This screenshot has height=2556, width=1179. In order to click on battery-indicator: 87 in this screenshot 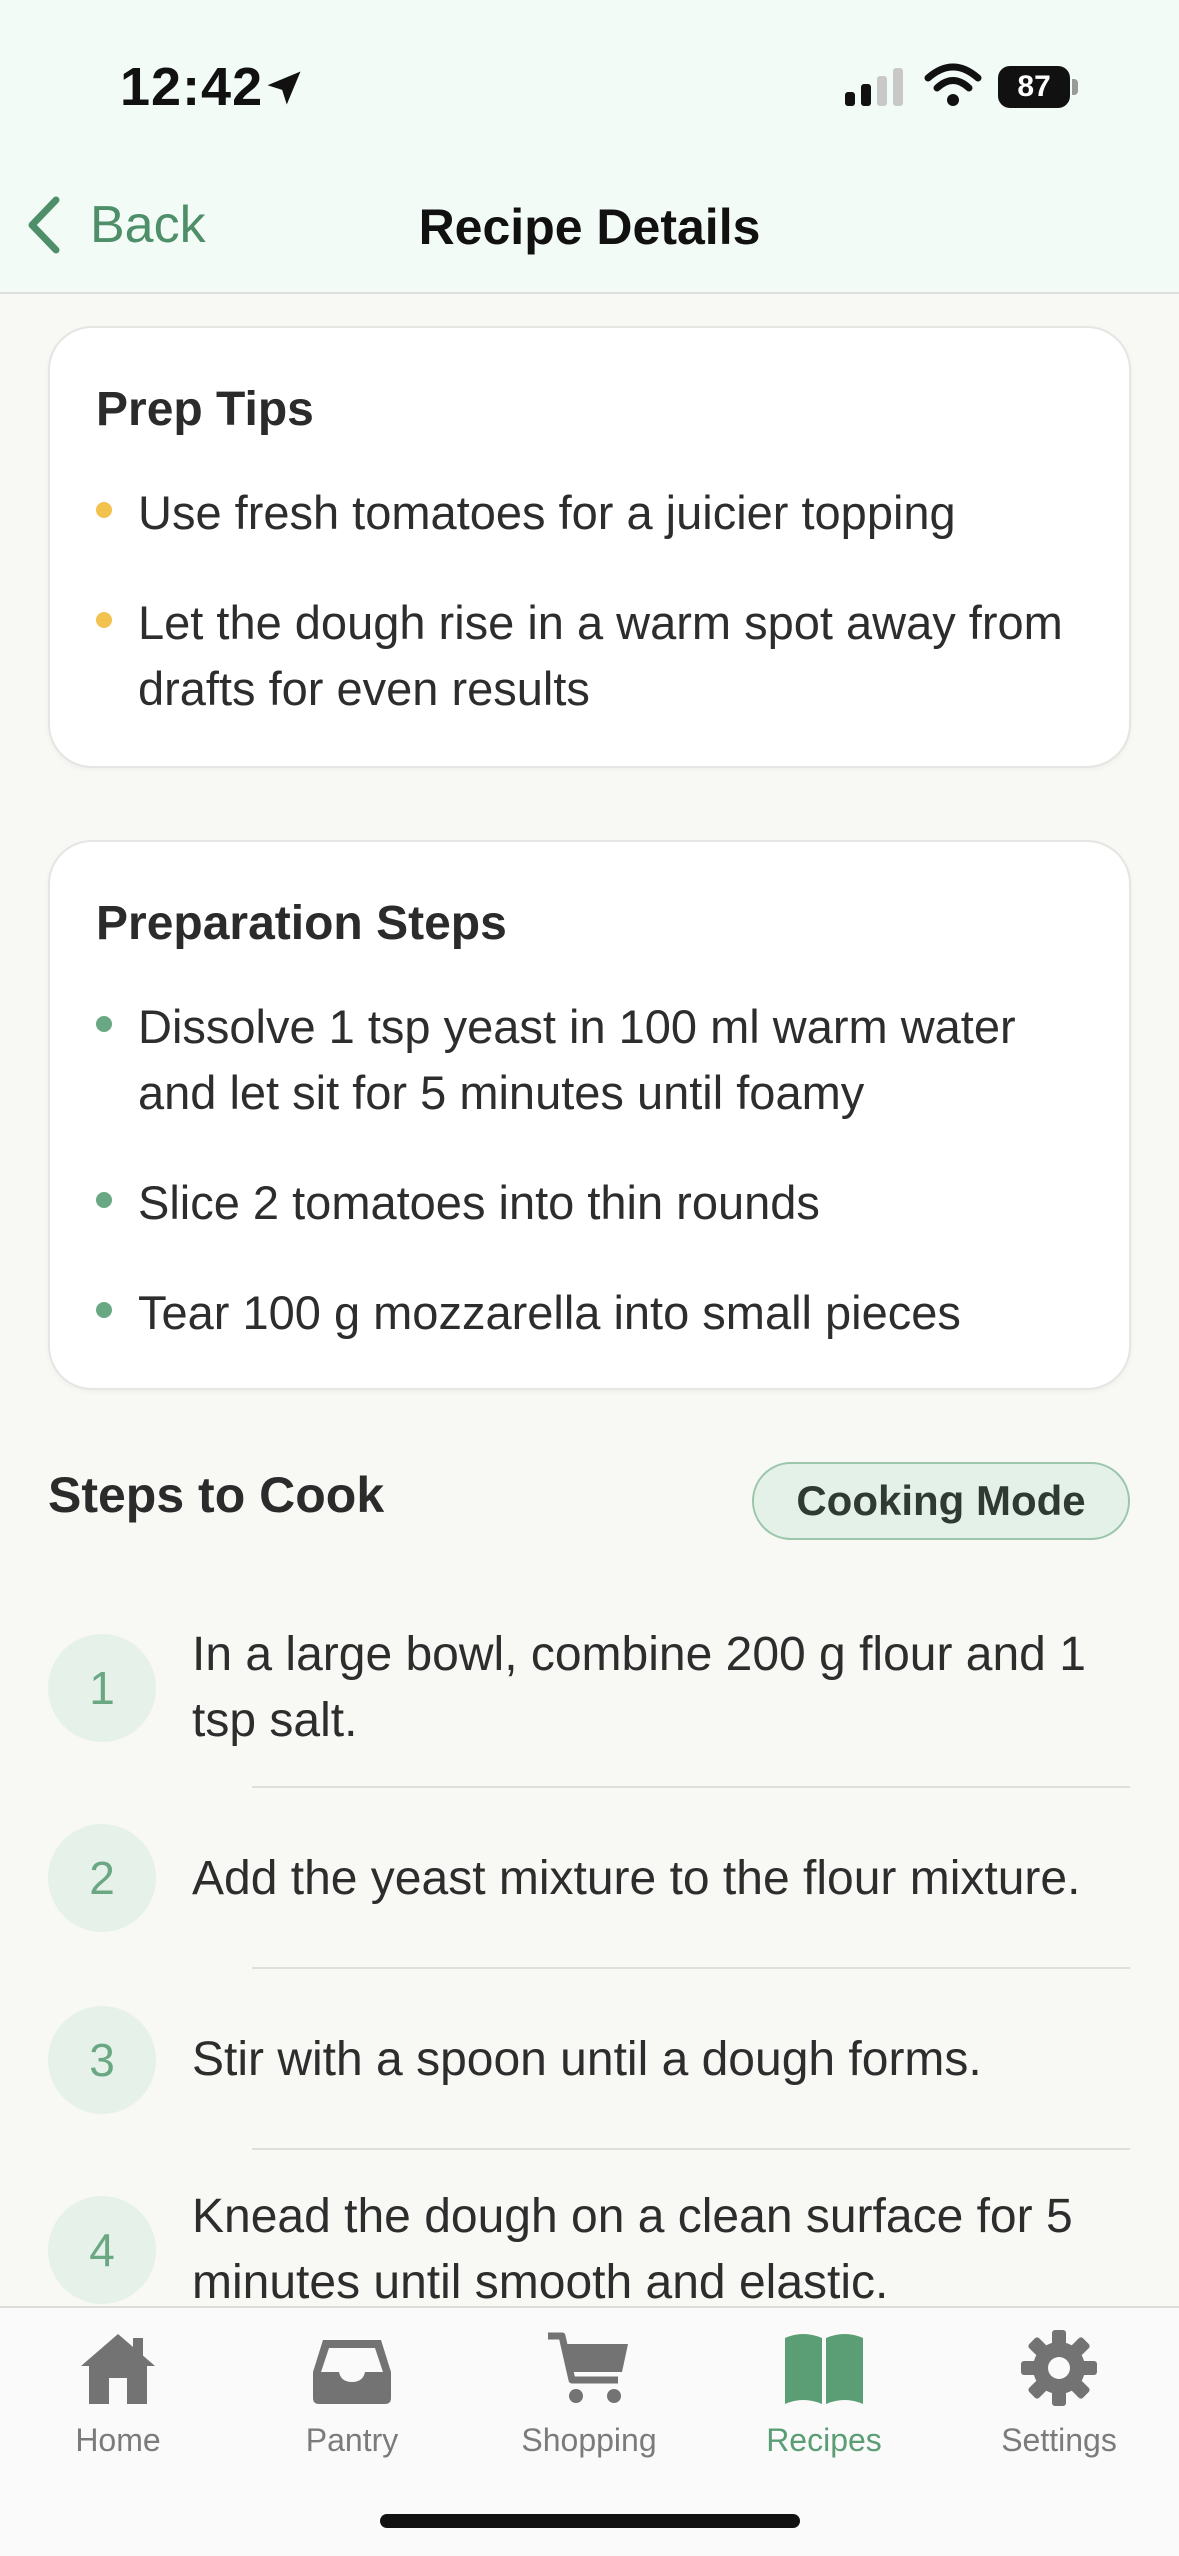, I will do `click(1038, 87)`.